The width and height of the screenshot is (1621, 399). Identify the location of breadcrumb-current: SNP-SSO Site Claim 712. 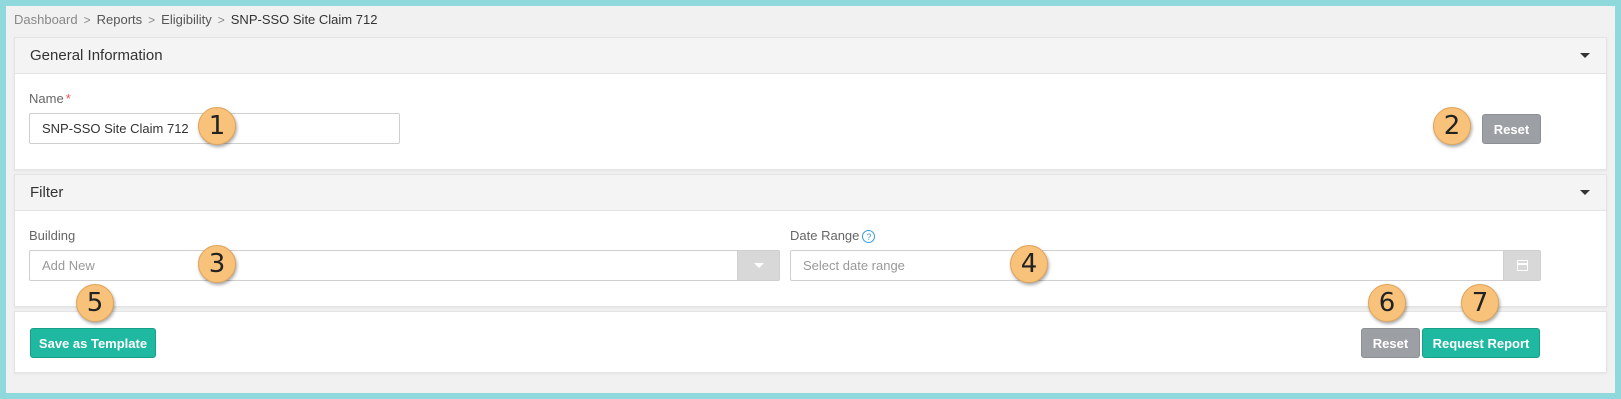
(304, 19).